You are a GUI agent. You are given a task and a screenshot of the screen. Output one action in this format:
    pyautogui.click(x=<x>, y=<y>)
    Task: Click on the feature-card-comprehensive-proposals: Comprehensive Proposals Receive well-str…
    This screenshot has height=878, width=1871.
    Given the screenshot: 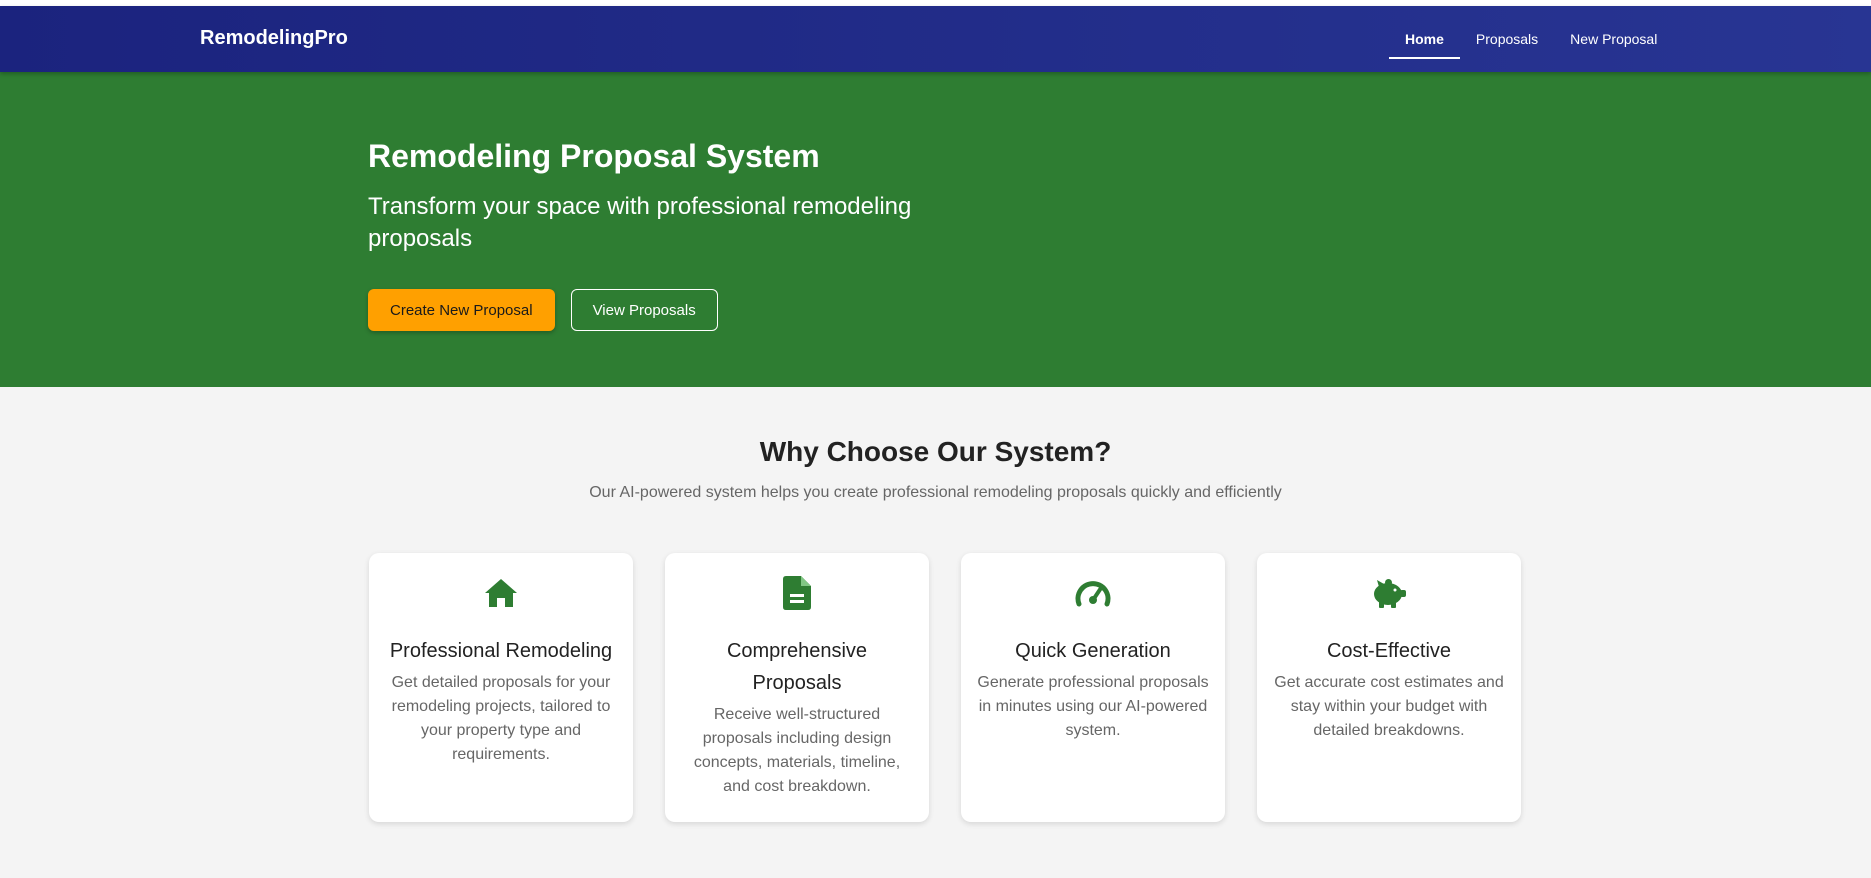 What is the action you would take?
    pyautogui.click(x=797, y=687)
    